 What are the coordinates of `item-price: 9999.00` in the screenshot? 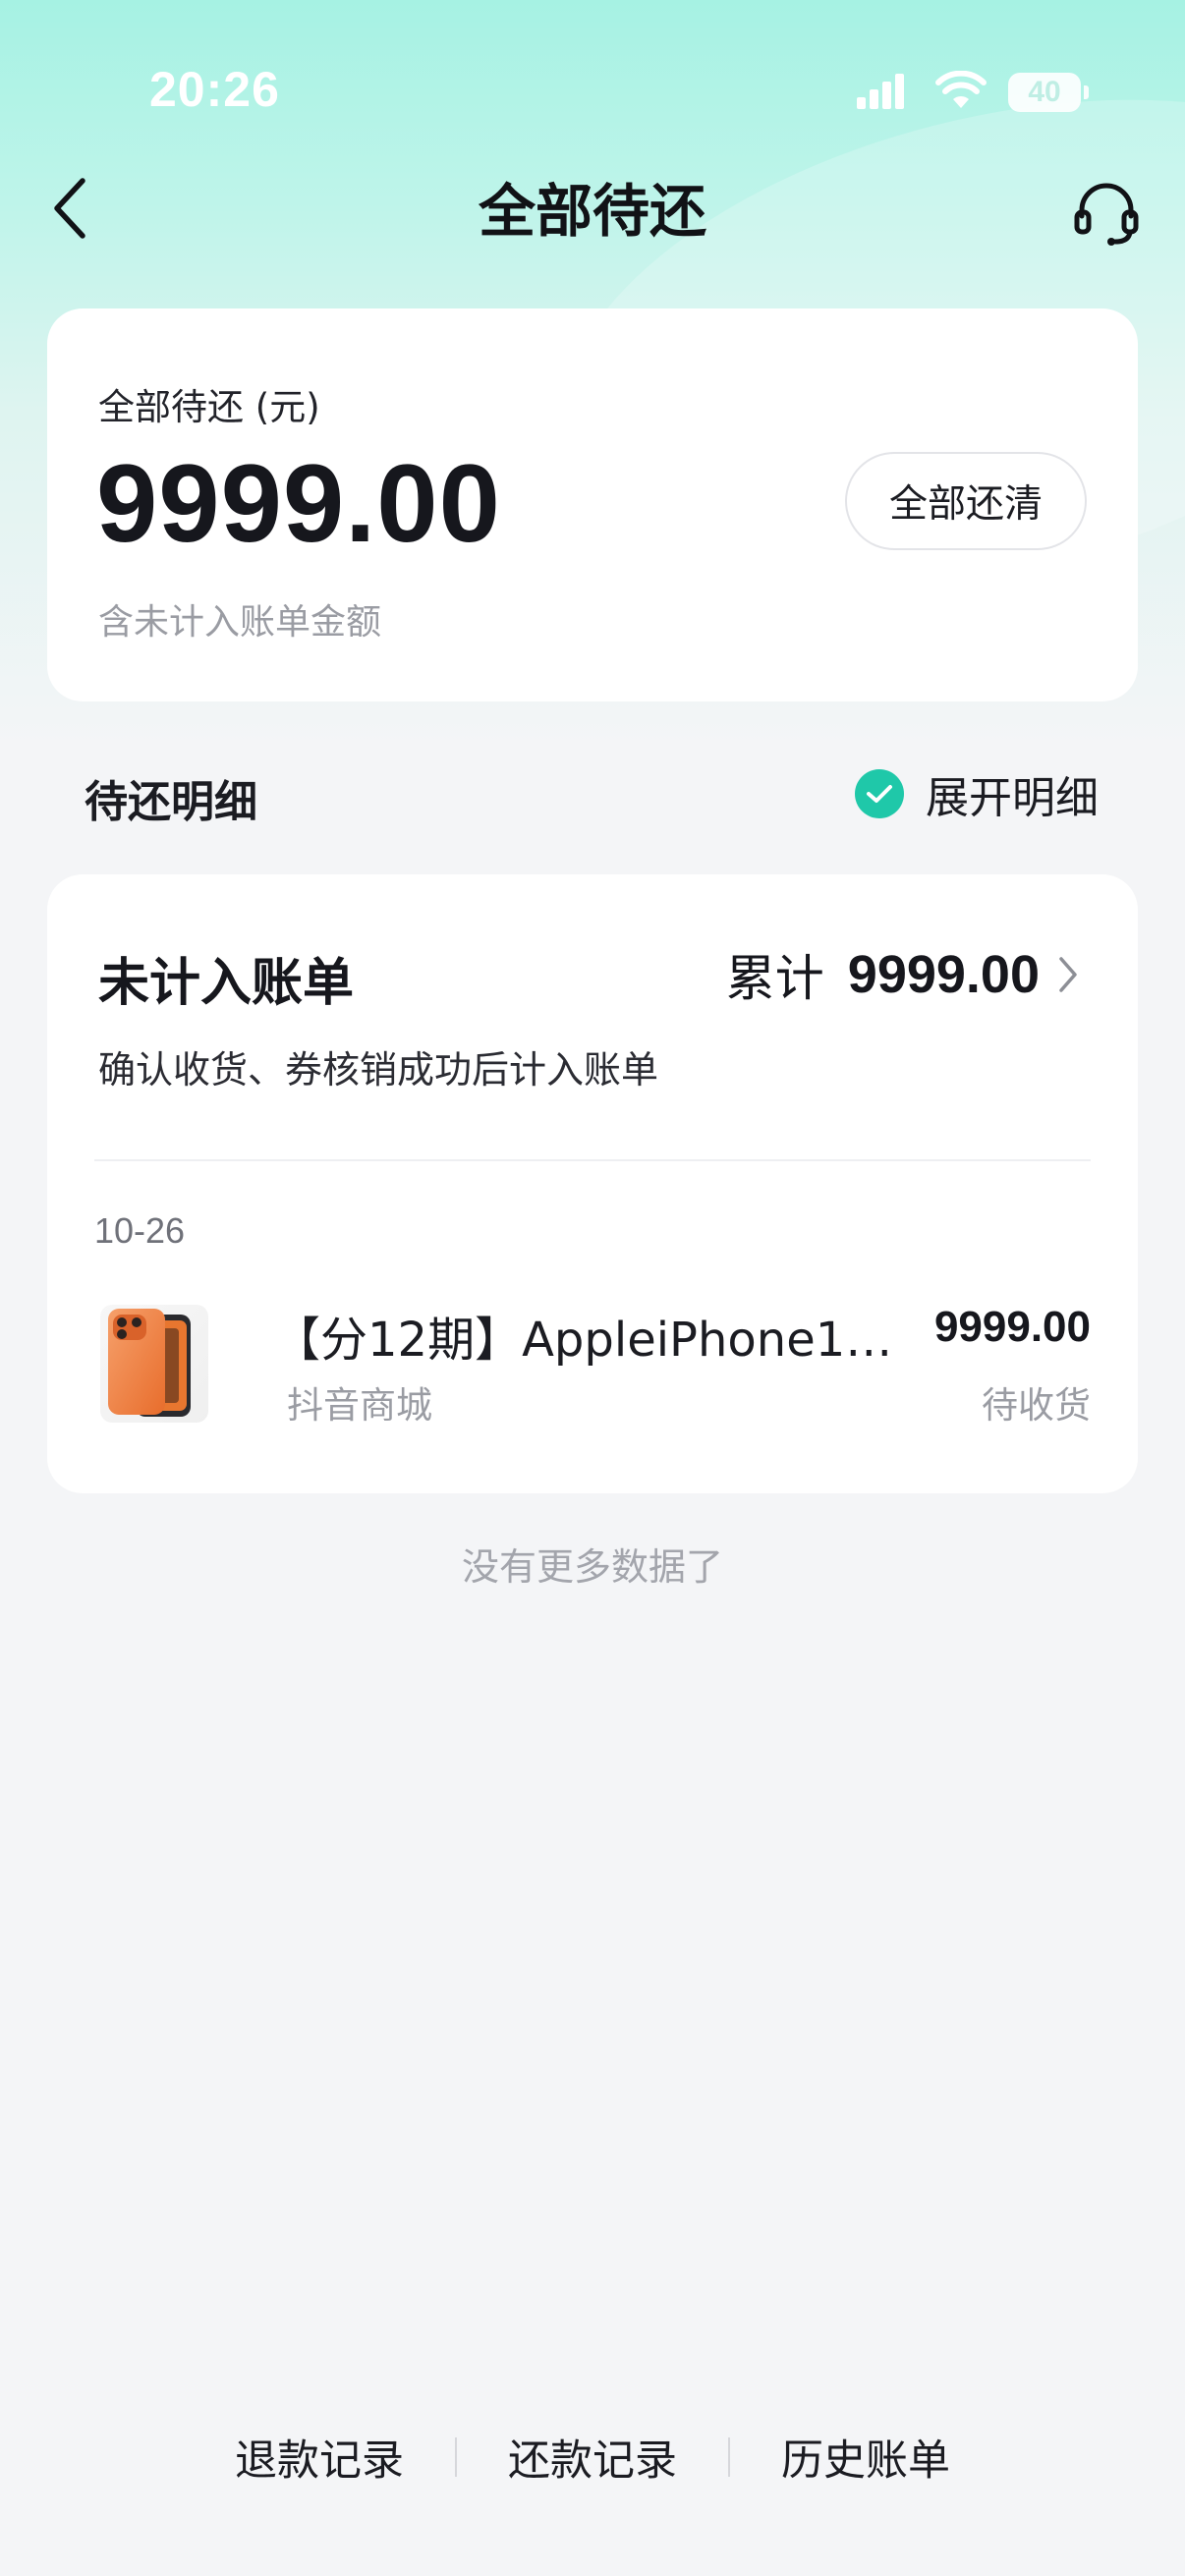 It's located at (1012, 1327).